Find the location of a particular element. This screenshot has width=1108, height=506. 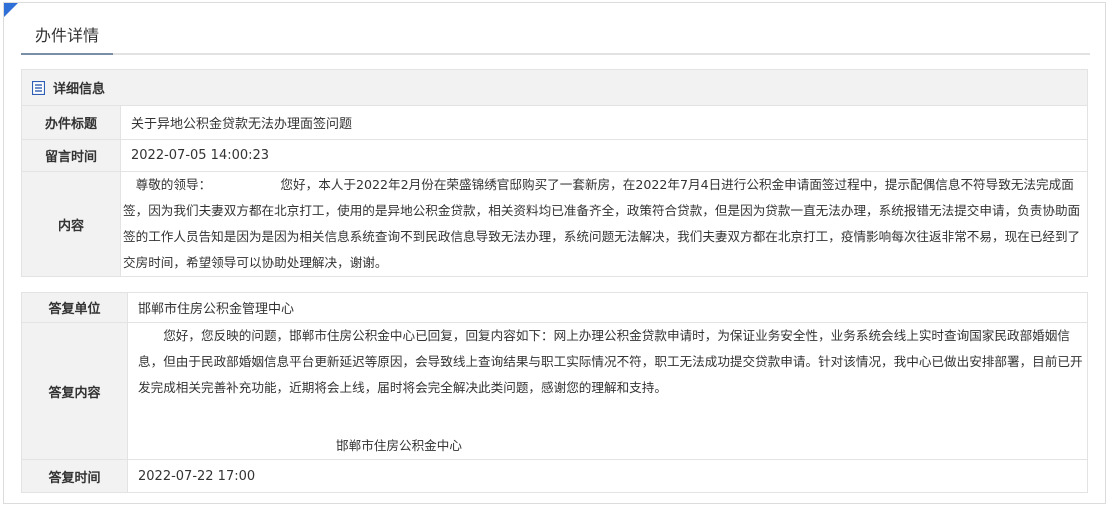

page-title: 办件详情 is located at coordinates (67, 37).